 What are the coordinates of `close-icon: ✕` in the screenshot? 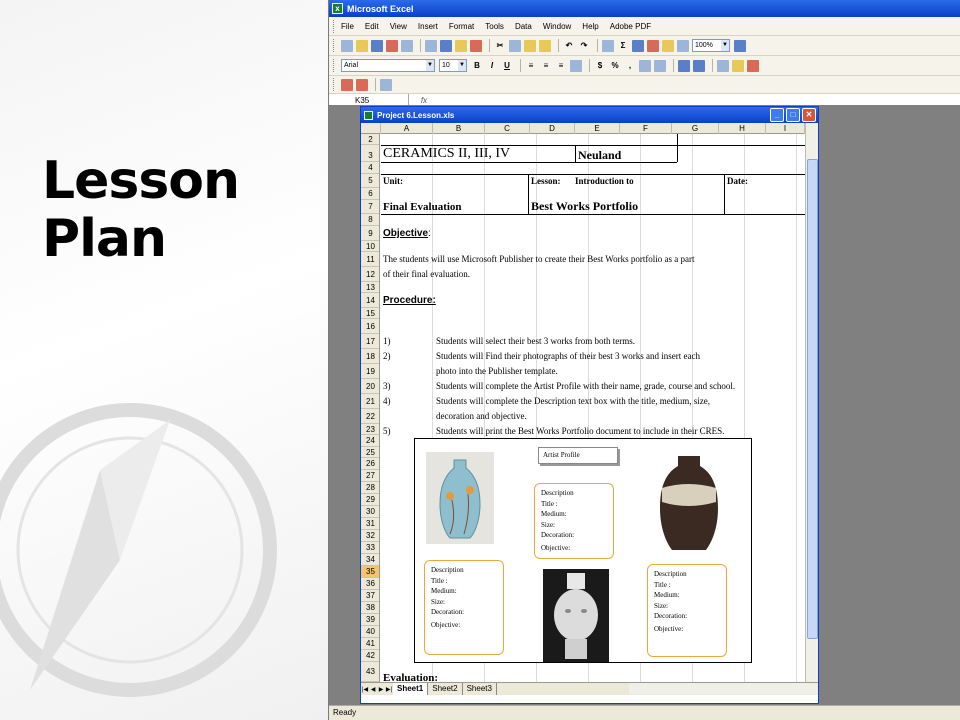 It's located at (809, 115).